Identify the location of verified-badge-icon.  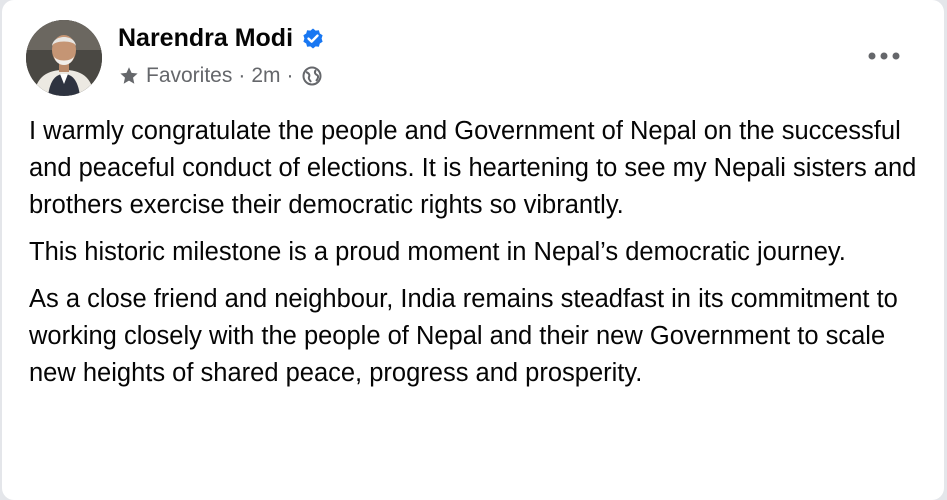
(313, 38).